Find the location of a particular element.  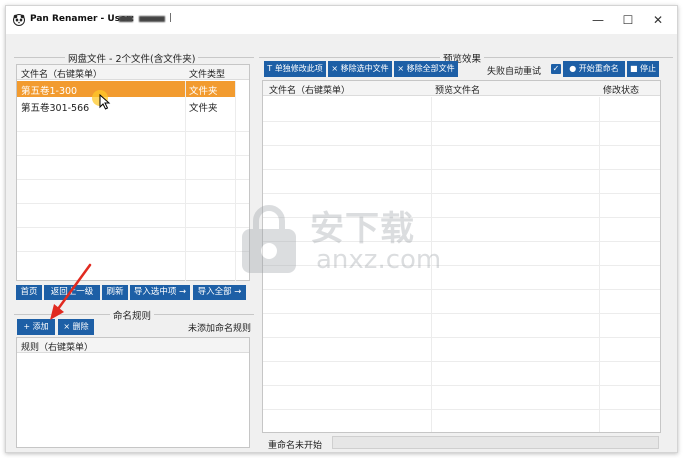

close-button: ✕ is located at coordinates (658, 20).